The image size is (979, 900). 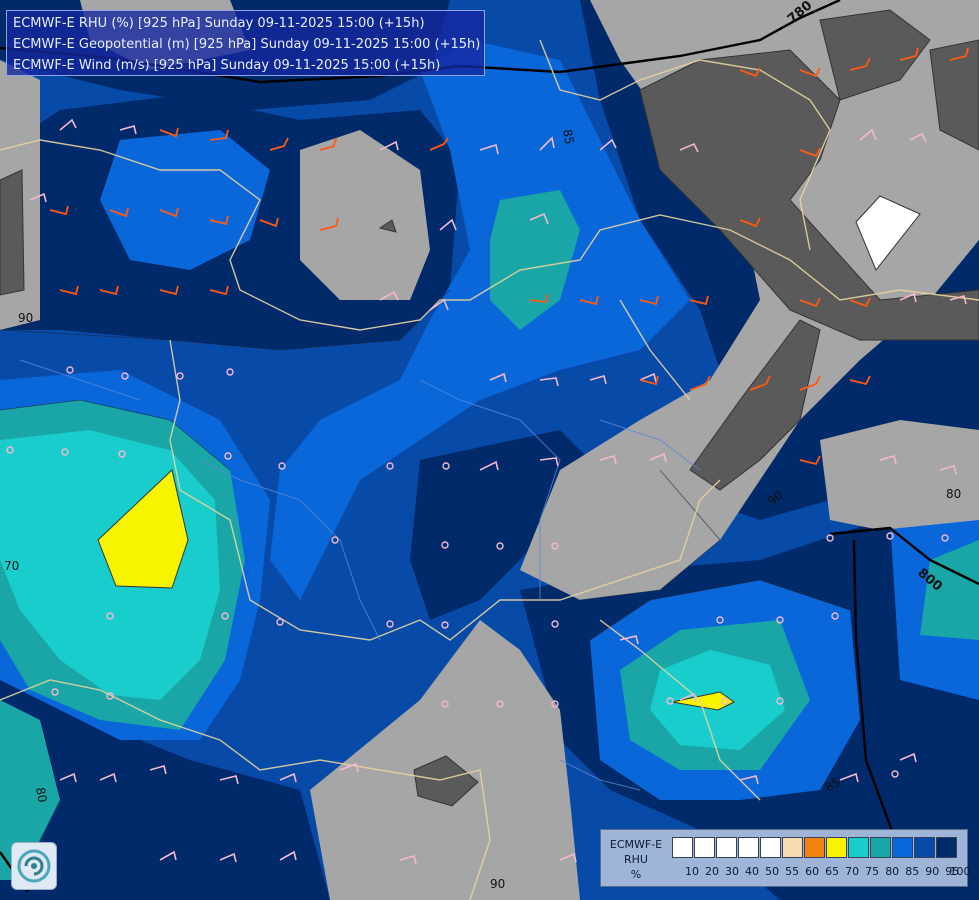 I want to click on rhu-label-80-east: 80, so click(x=953, y=494).